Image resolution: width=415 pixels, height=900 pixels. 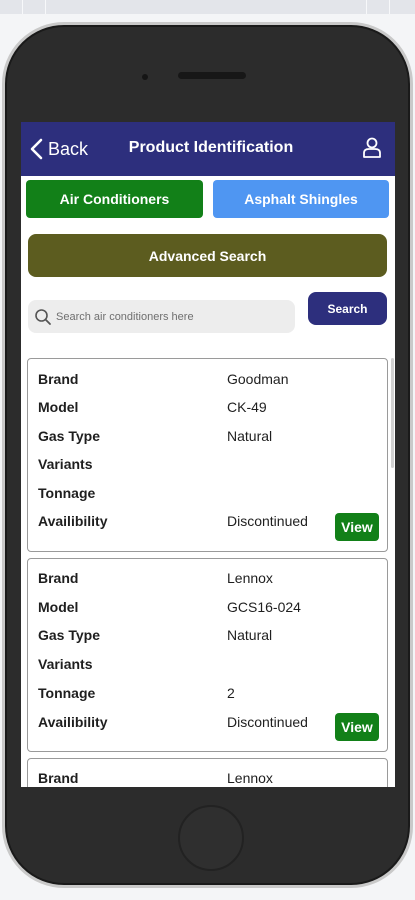 I want to click on speaker-grille, so click(x=212, y=75).